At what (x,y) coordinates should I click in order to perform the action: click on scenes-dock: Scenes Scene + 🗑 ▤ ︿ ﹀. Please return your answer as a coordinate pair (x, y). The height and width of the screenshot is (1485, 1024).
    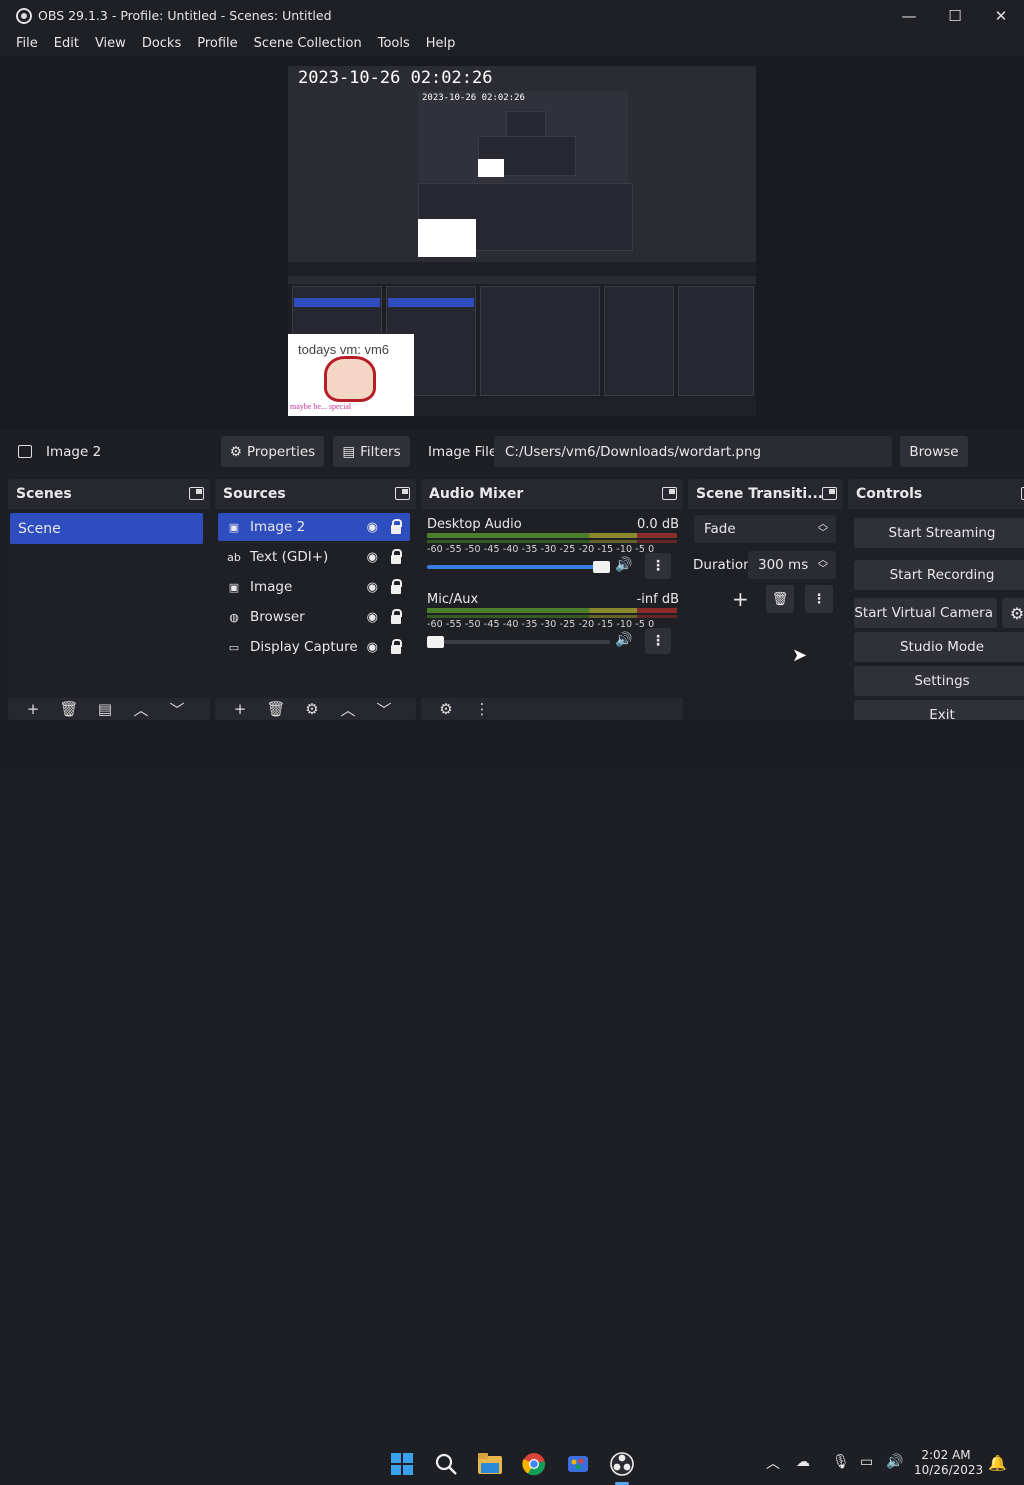
    Looking at the image, I should click on (109, 599).